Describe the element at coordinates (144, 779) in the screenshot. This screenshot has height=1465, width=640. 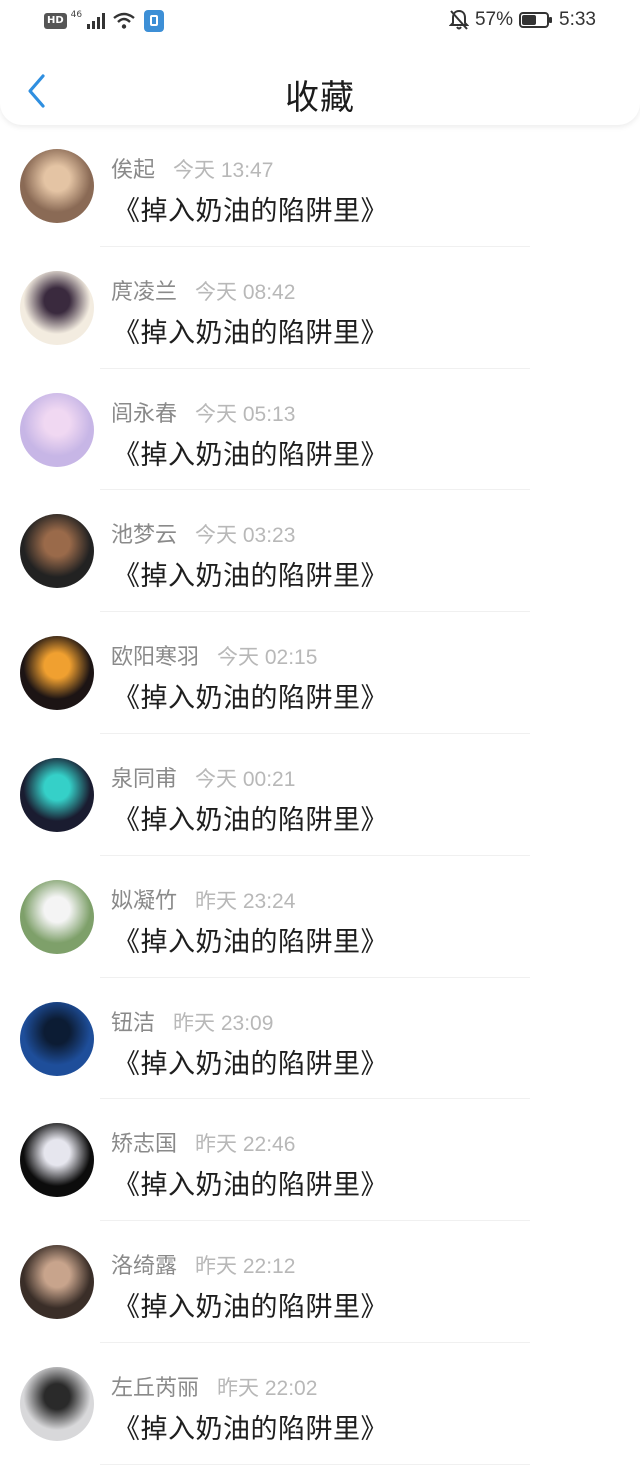
I see `user-name: 泉同甫` at that location.